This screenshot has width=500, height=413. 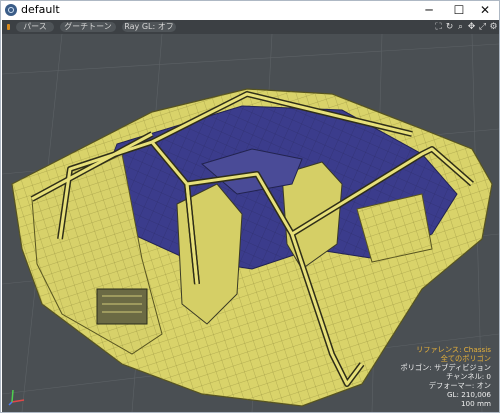 I want to click on rotate-icon: ⤢, so click(x=482, y=27).